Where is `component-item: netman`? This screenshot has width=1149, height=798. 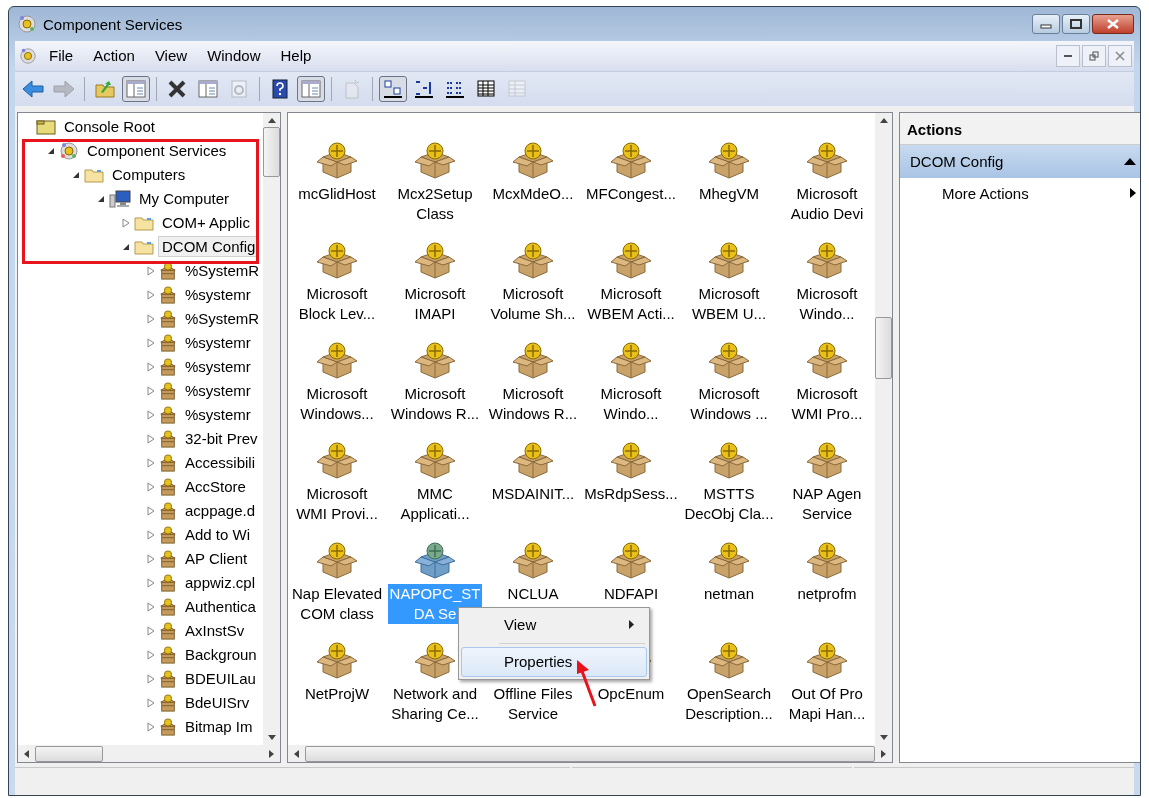 component-item: netman is located at coordinates (728, 593).